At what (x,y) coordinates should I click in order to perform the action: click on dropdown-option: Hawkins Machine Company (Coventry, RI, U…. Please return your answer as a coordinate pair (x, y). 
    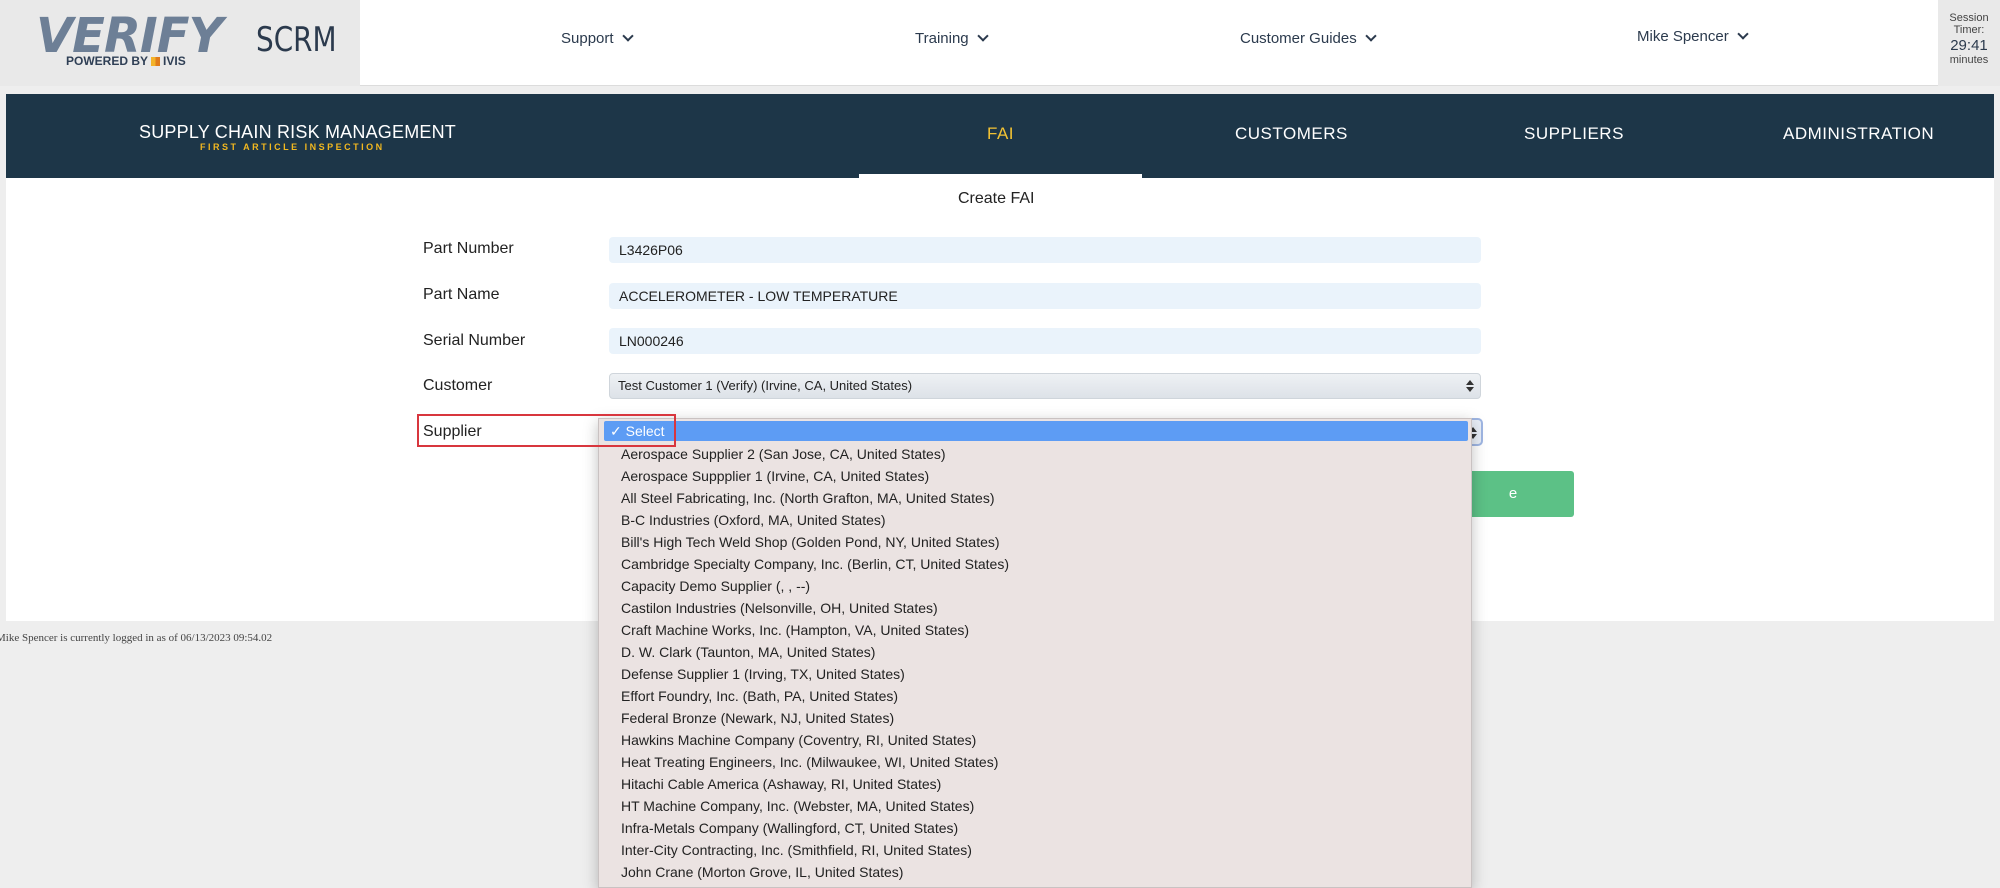
    Looking at the image, I should click on (1046, 740).